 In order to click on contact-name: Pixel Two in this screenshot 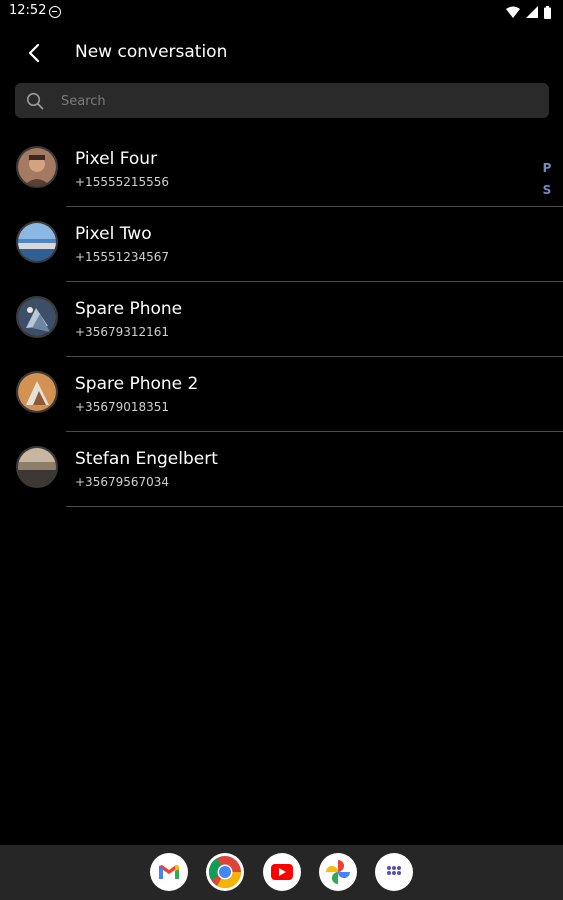, I will do `click(113, 234)`.